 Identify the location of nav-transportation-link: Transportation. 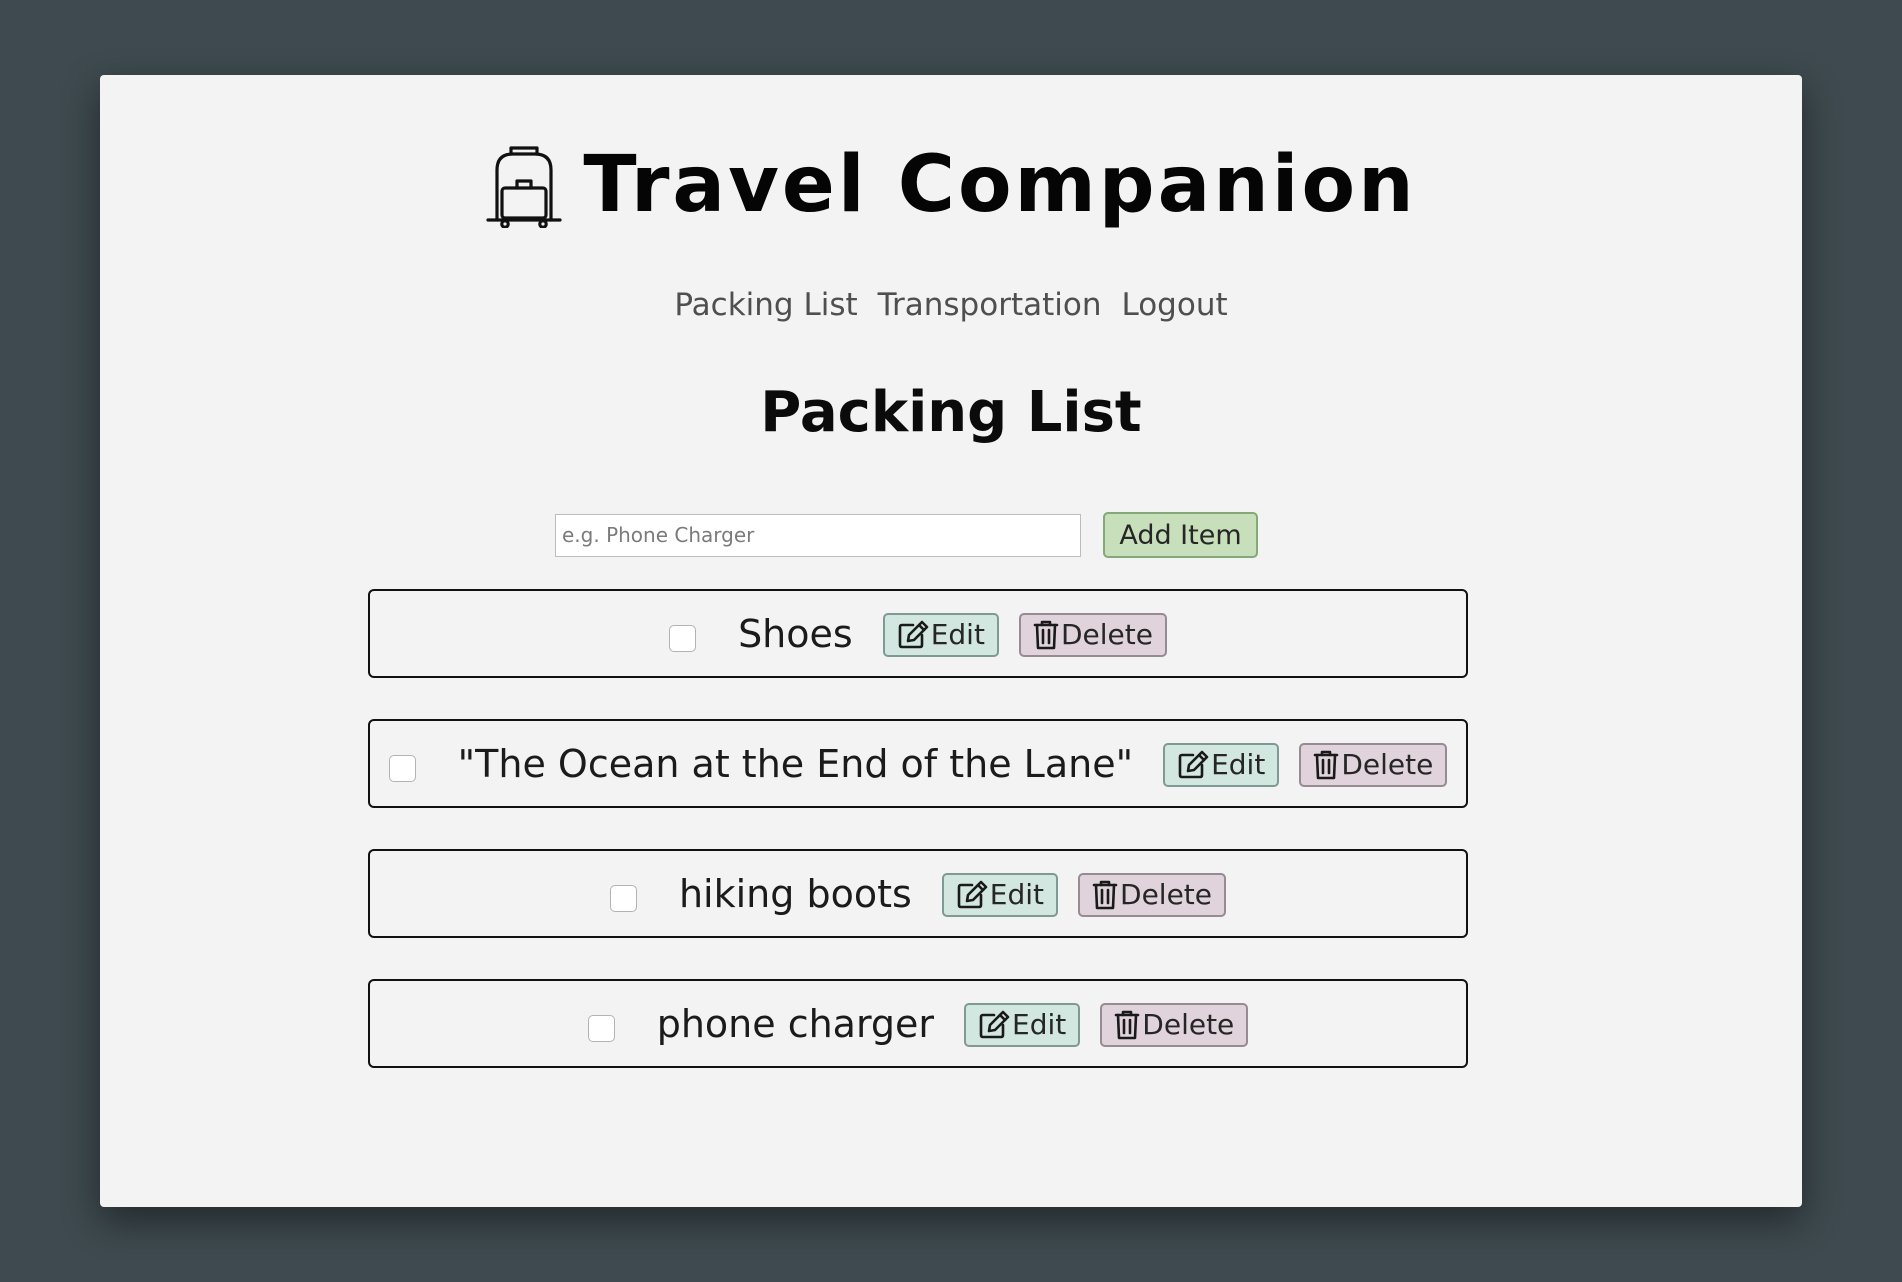
(990, 305).